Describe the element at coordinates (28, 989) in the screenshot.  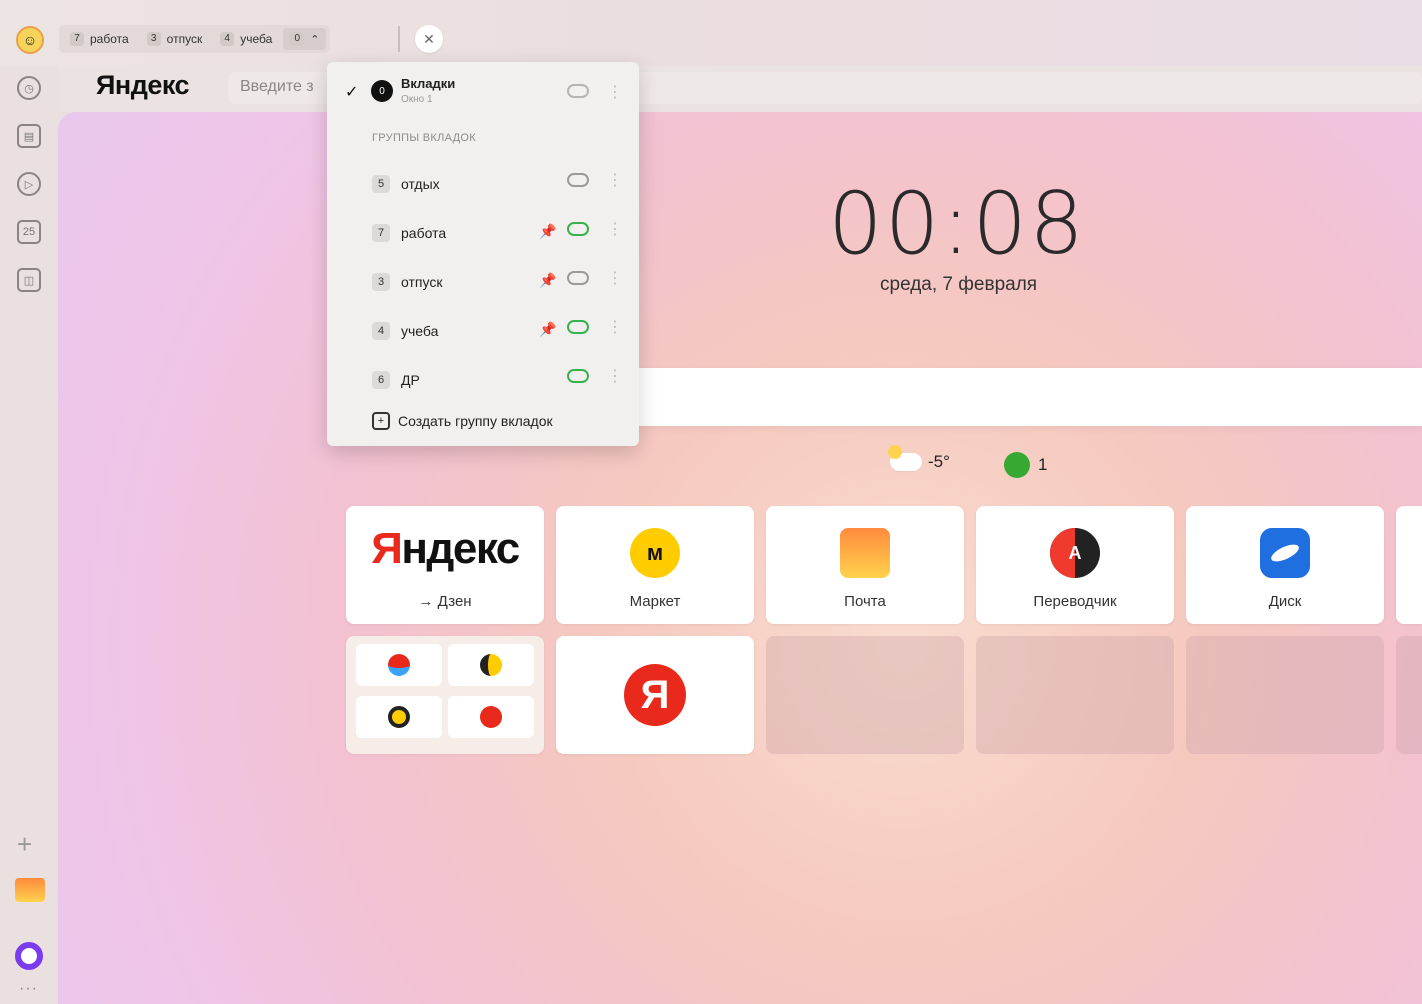
I see `more-icon: ···` at that location.